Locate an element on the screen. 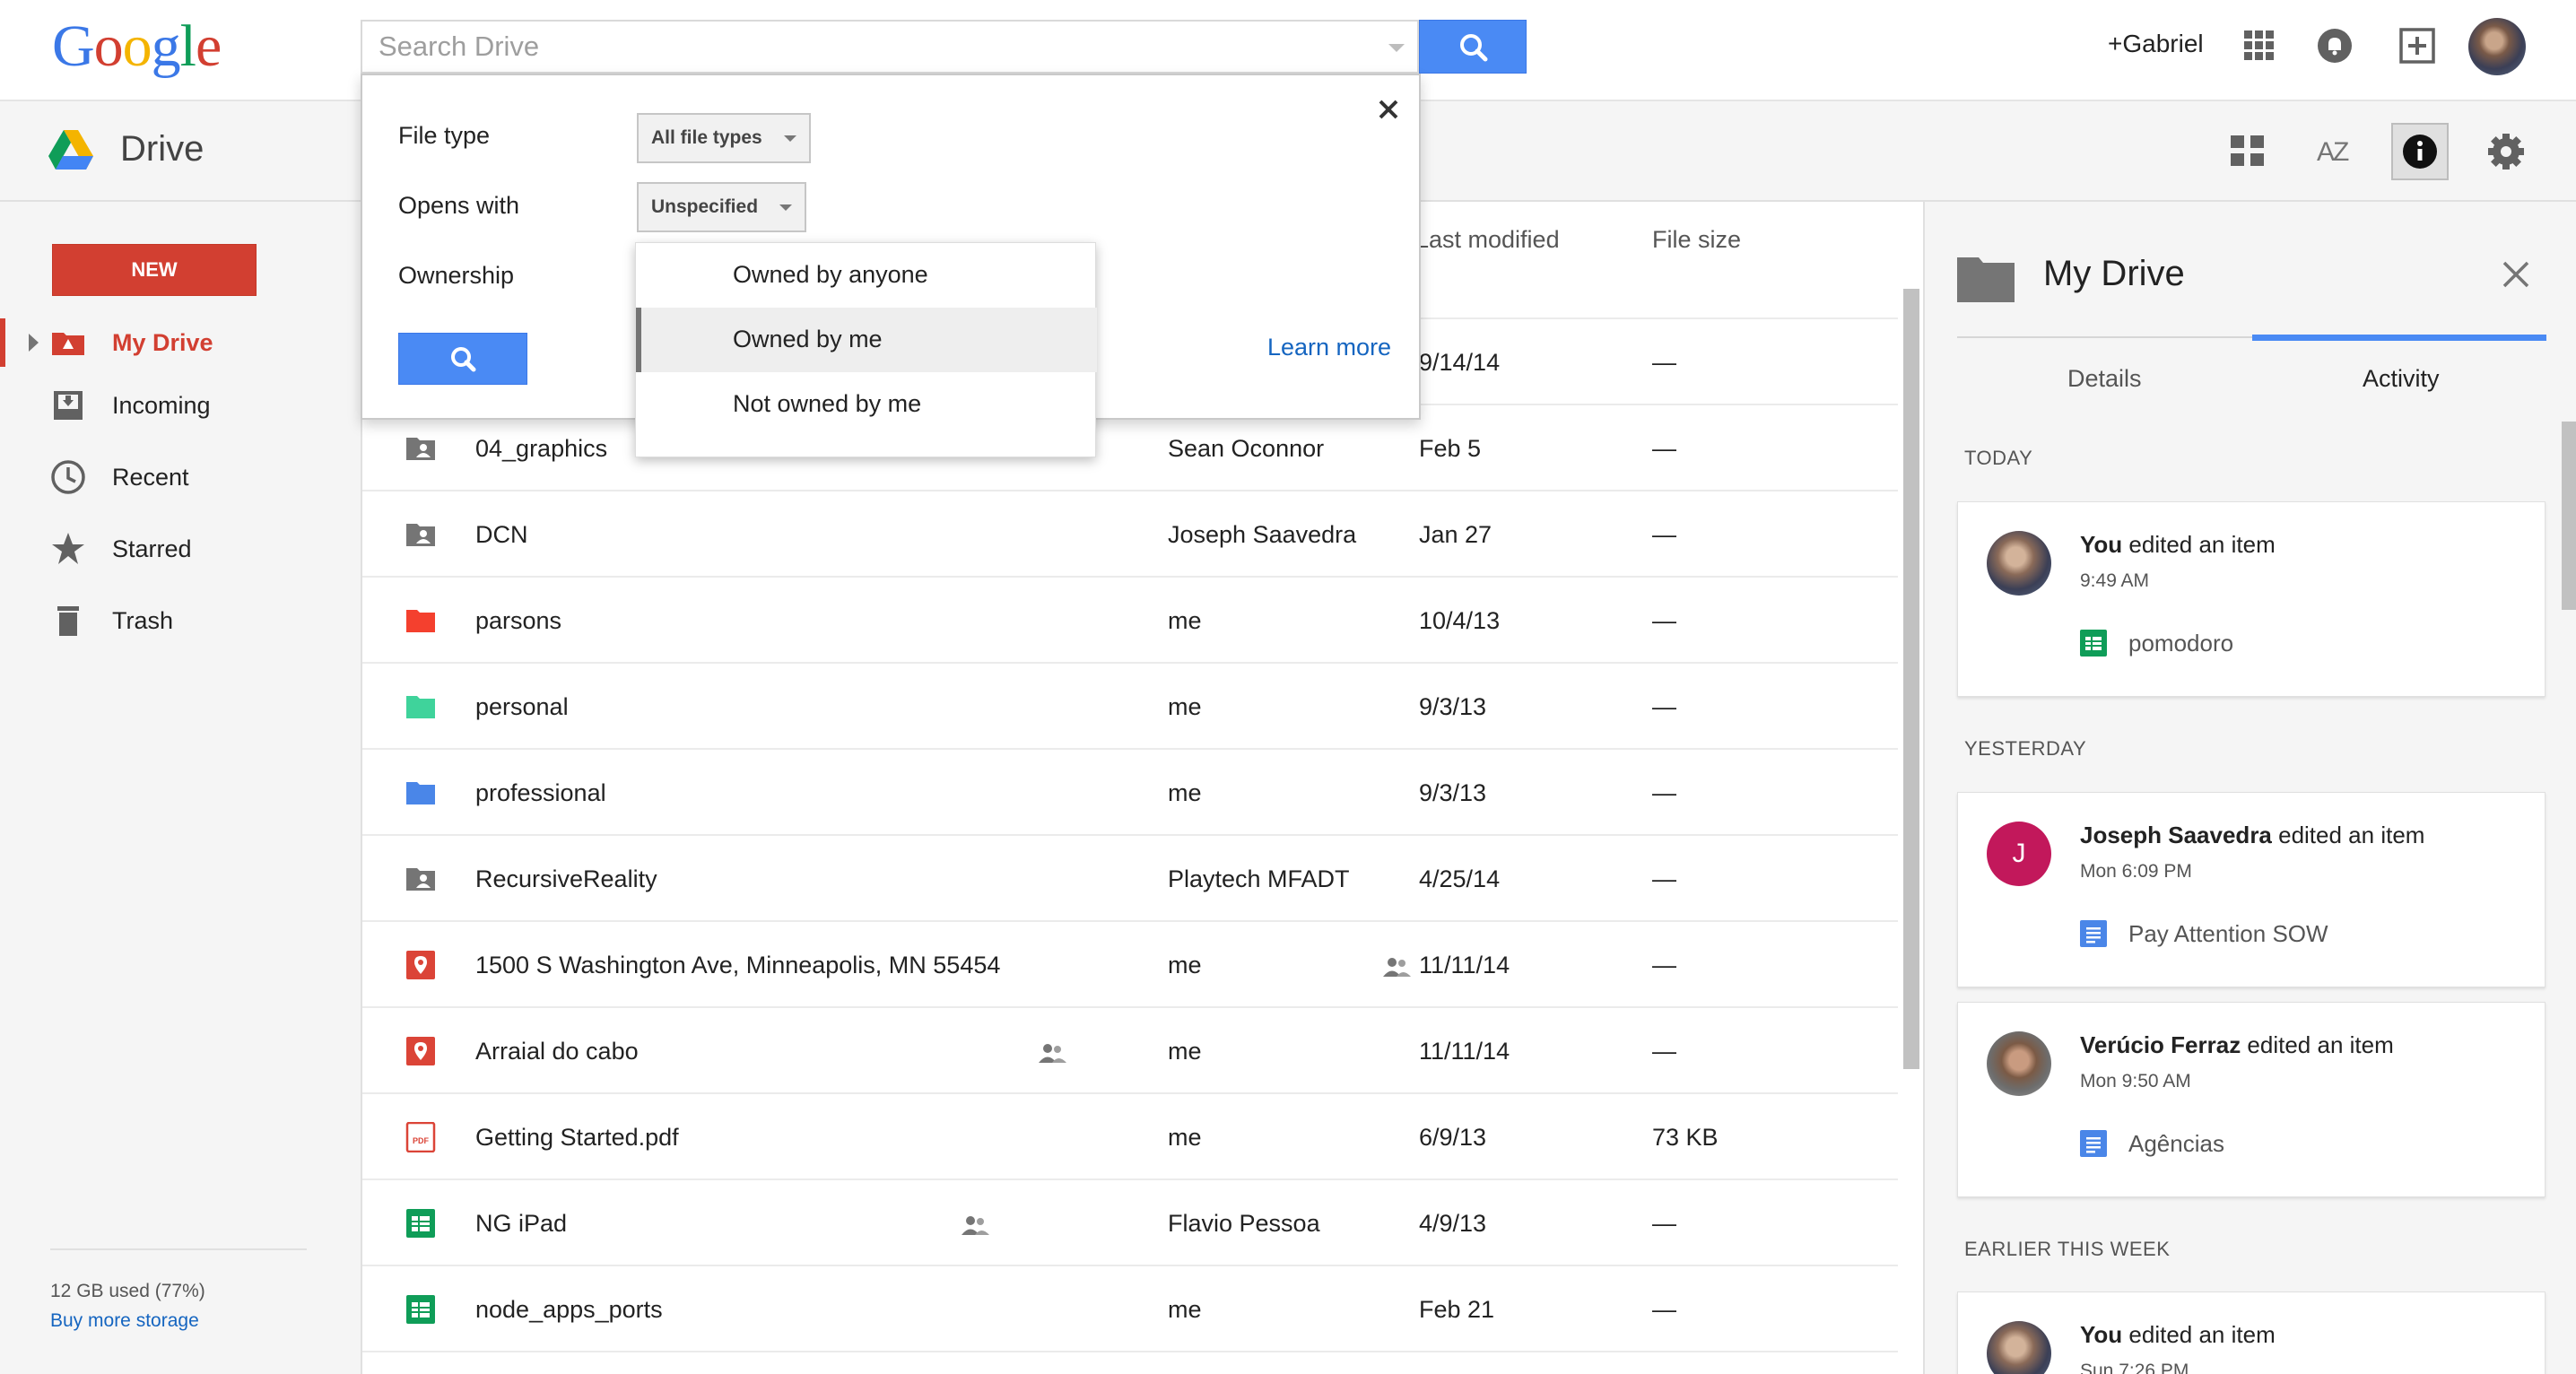 This screenshot has width=2576, height=1374. activity-card: You edited an item Sun 7:26 PM is located at coordinates (2251, 1332).